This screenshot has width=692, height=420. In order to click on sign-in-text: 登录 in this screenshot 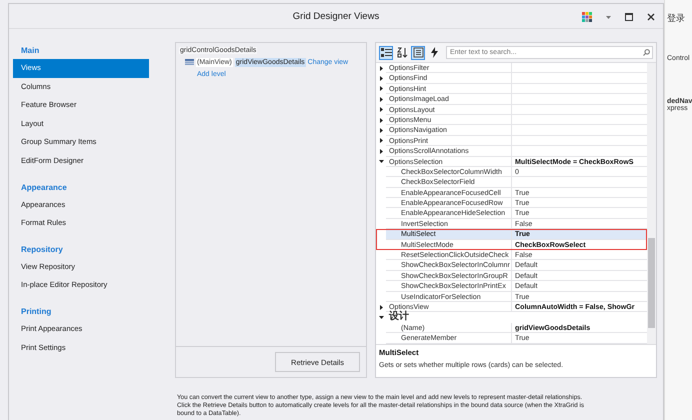, I will do `click(679, 18)`.